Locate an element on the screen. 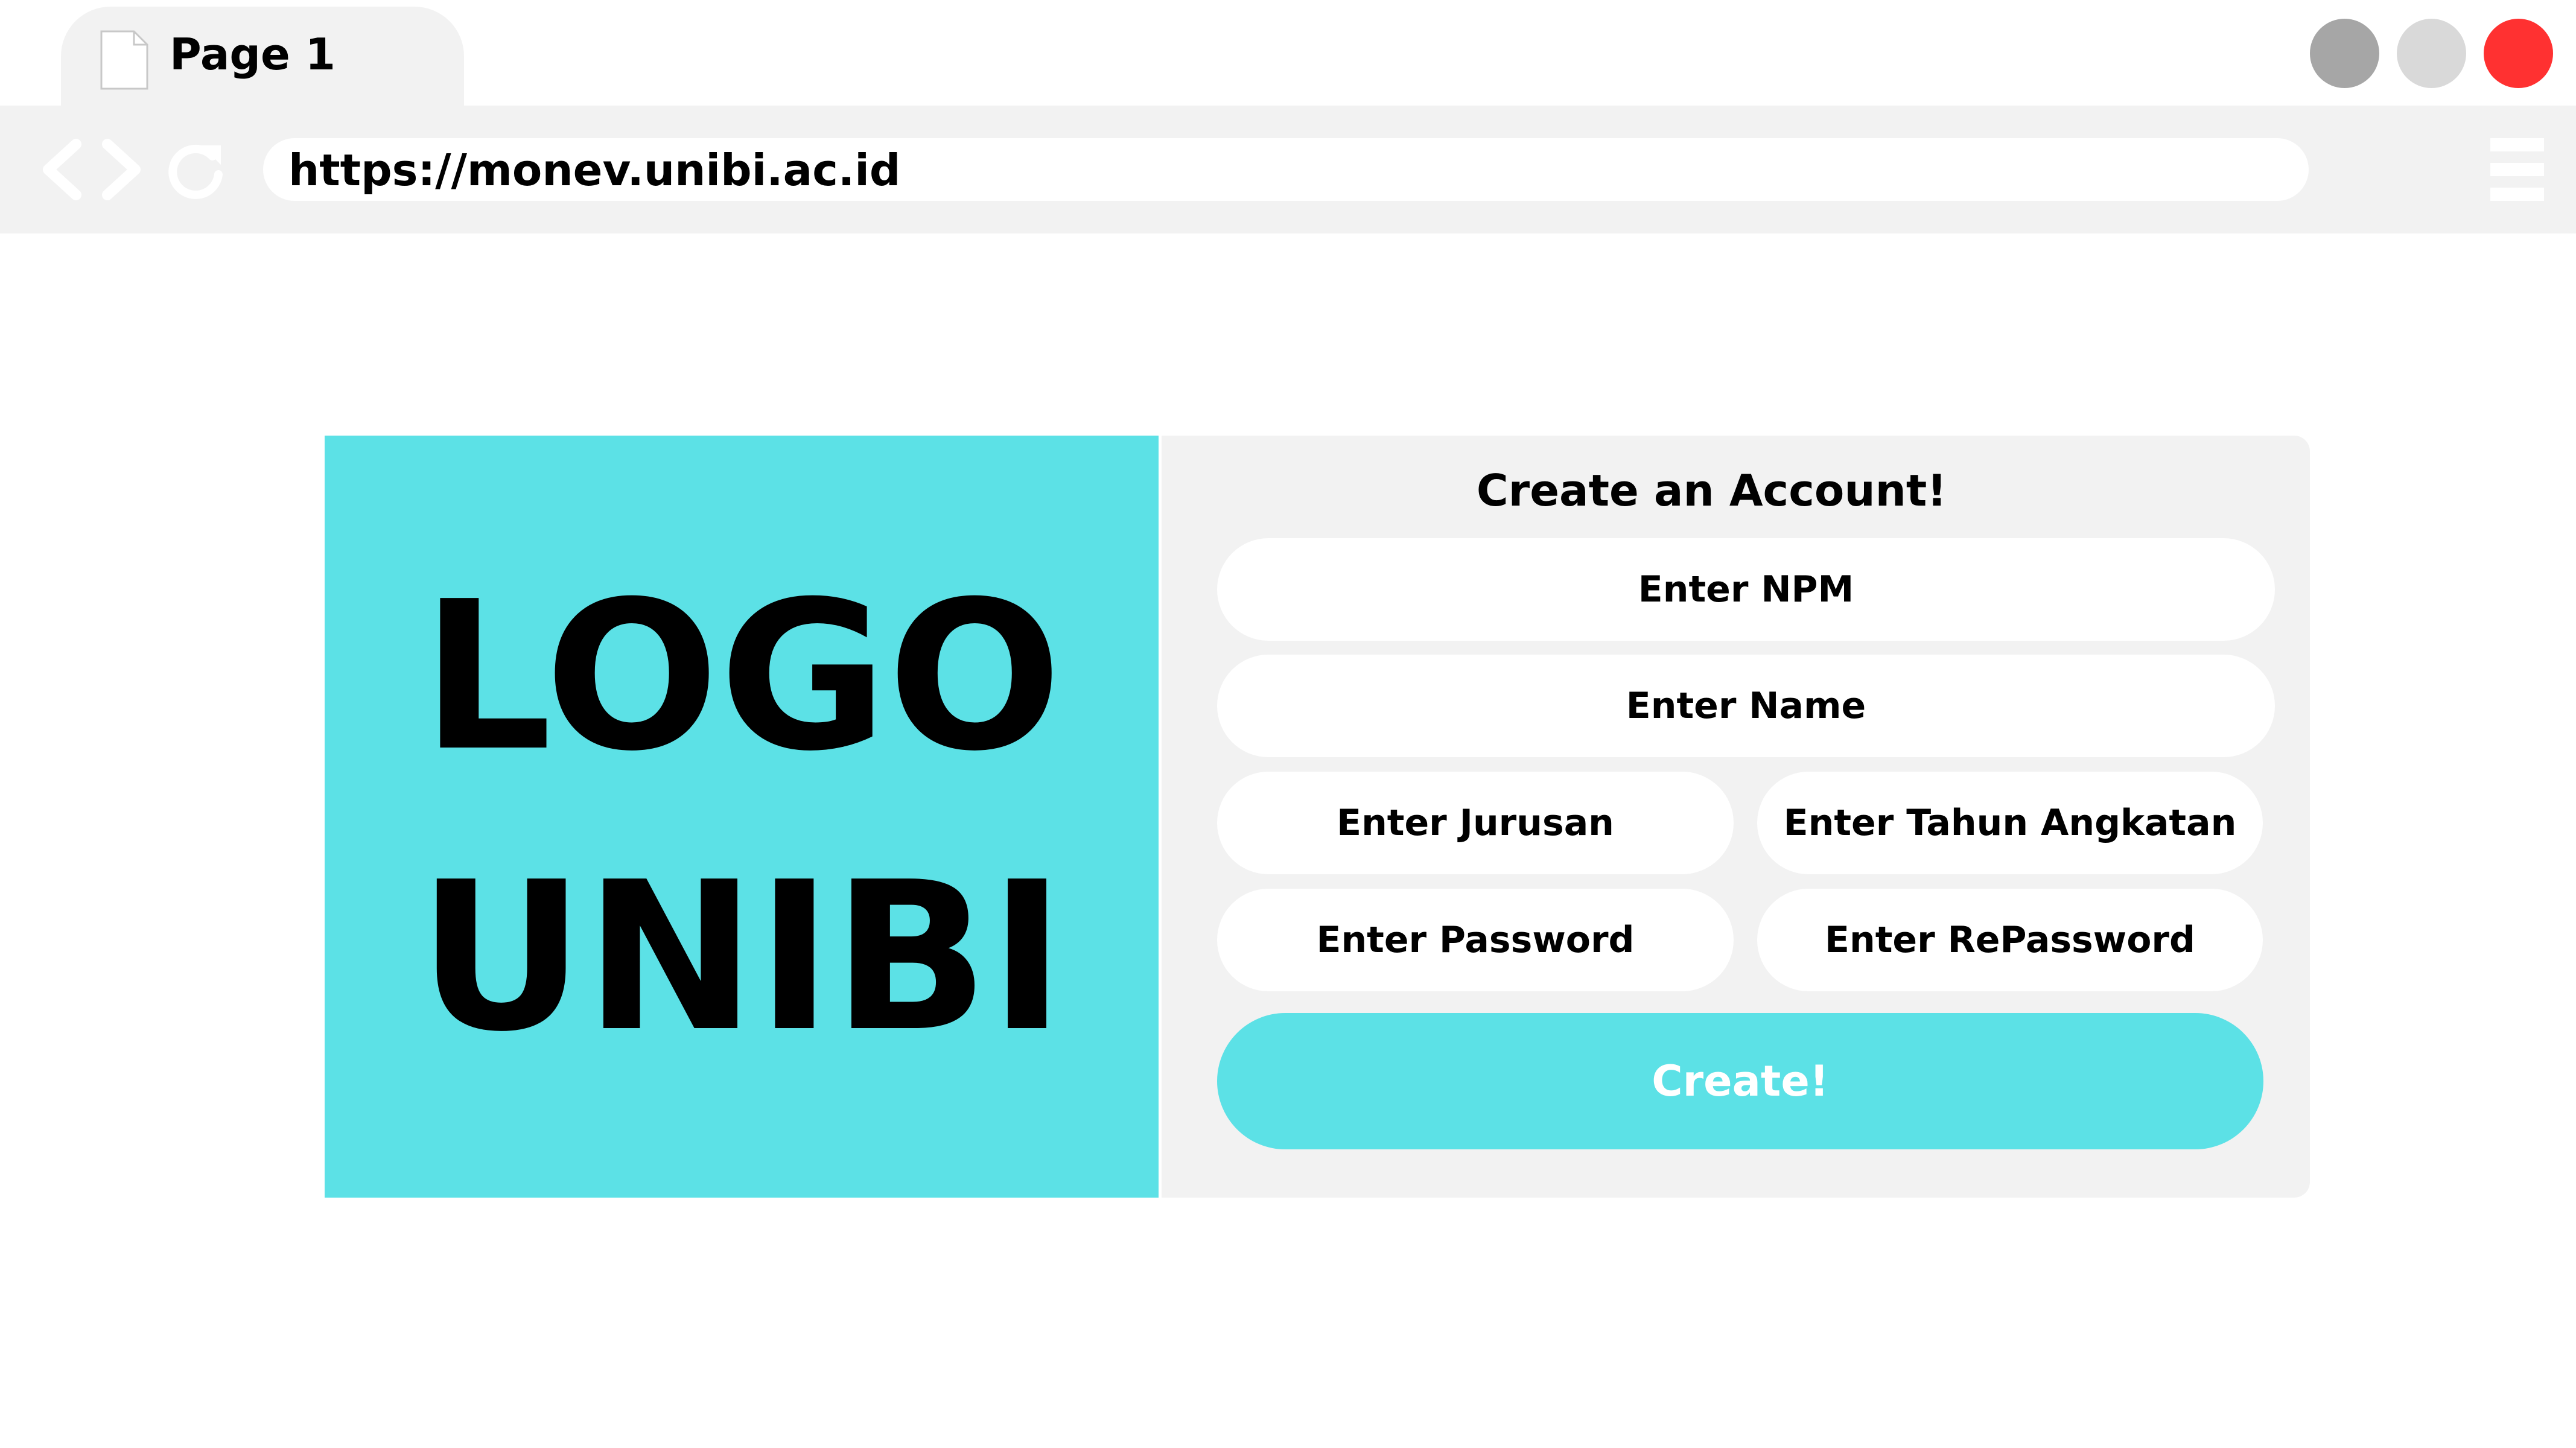 Image resolution: width=2576 pixels, height=1448 pixels. forward-button is located at coordinates (122, 169).